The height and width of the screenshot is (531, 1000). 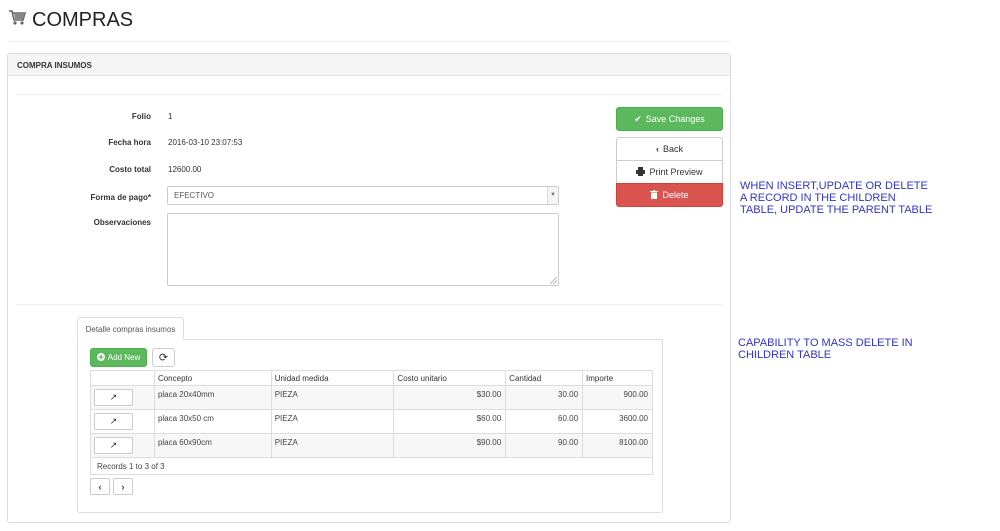 I want to click on tab-detalle-compras-insumos: Detalle compras insumos, so click(x=130, y=328).